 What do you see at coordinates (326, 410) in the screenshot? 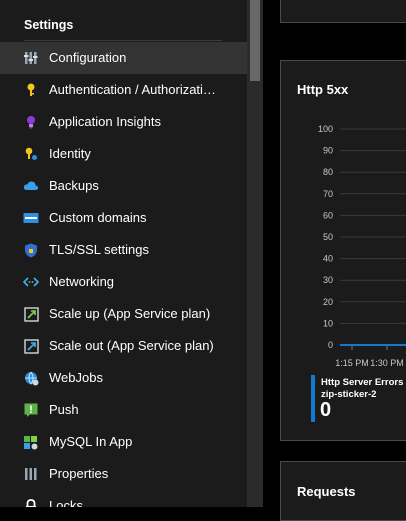
I see `legend-value: 0` at bounding box center [326, 410].